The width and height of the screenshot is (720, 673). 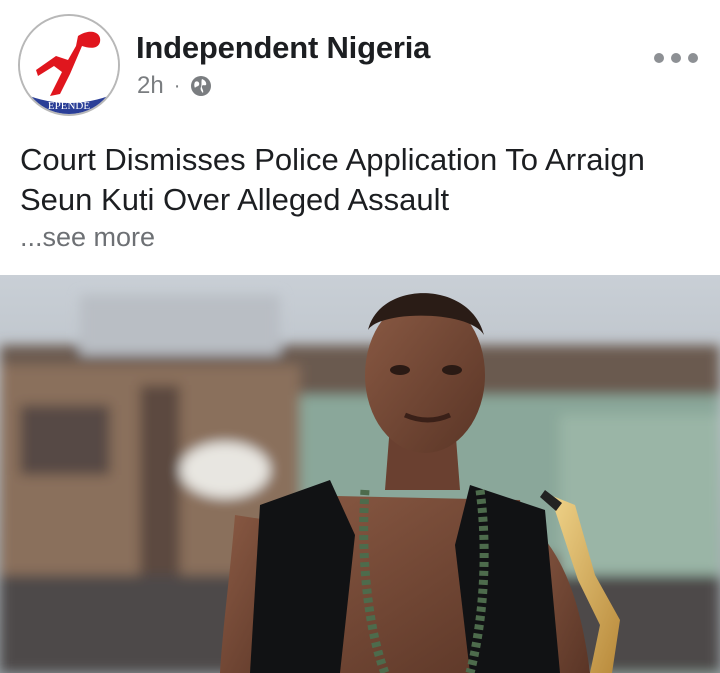 What do you see at coordinates (69, 106) in the screenshot?
I see `svg-text: EPENDE` at bounding box center [69, 106].